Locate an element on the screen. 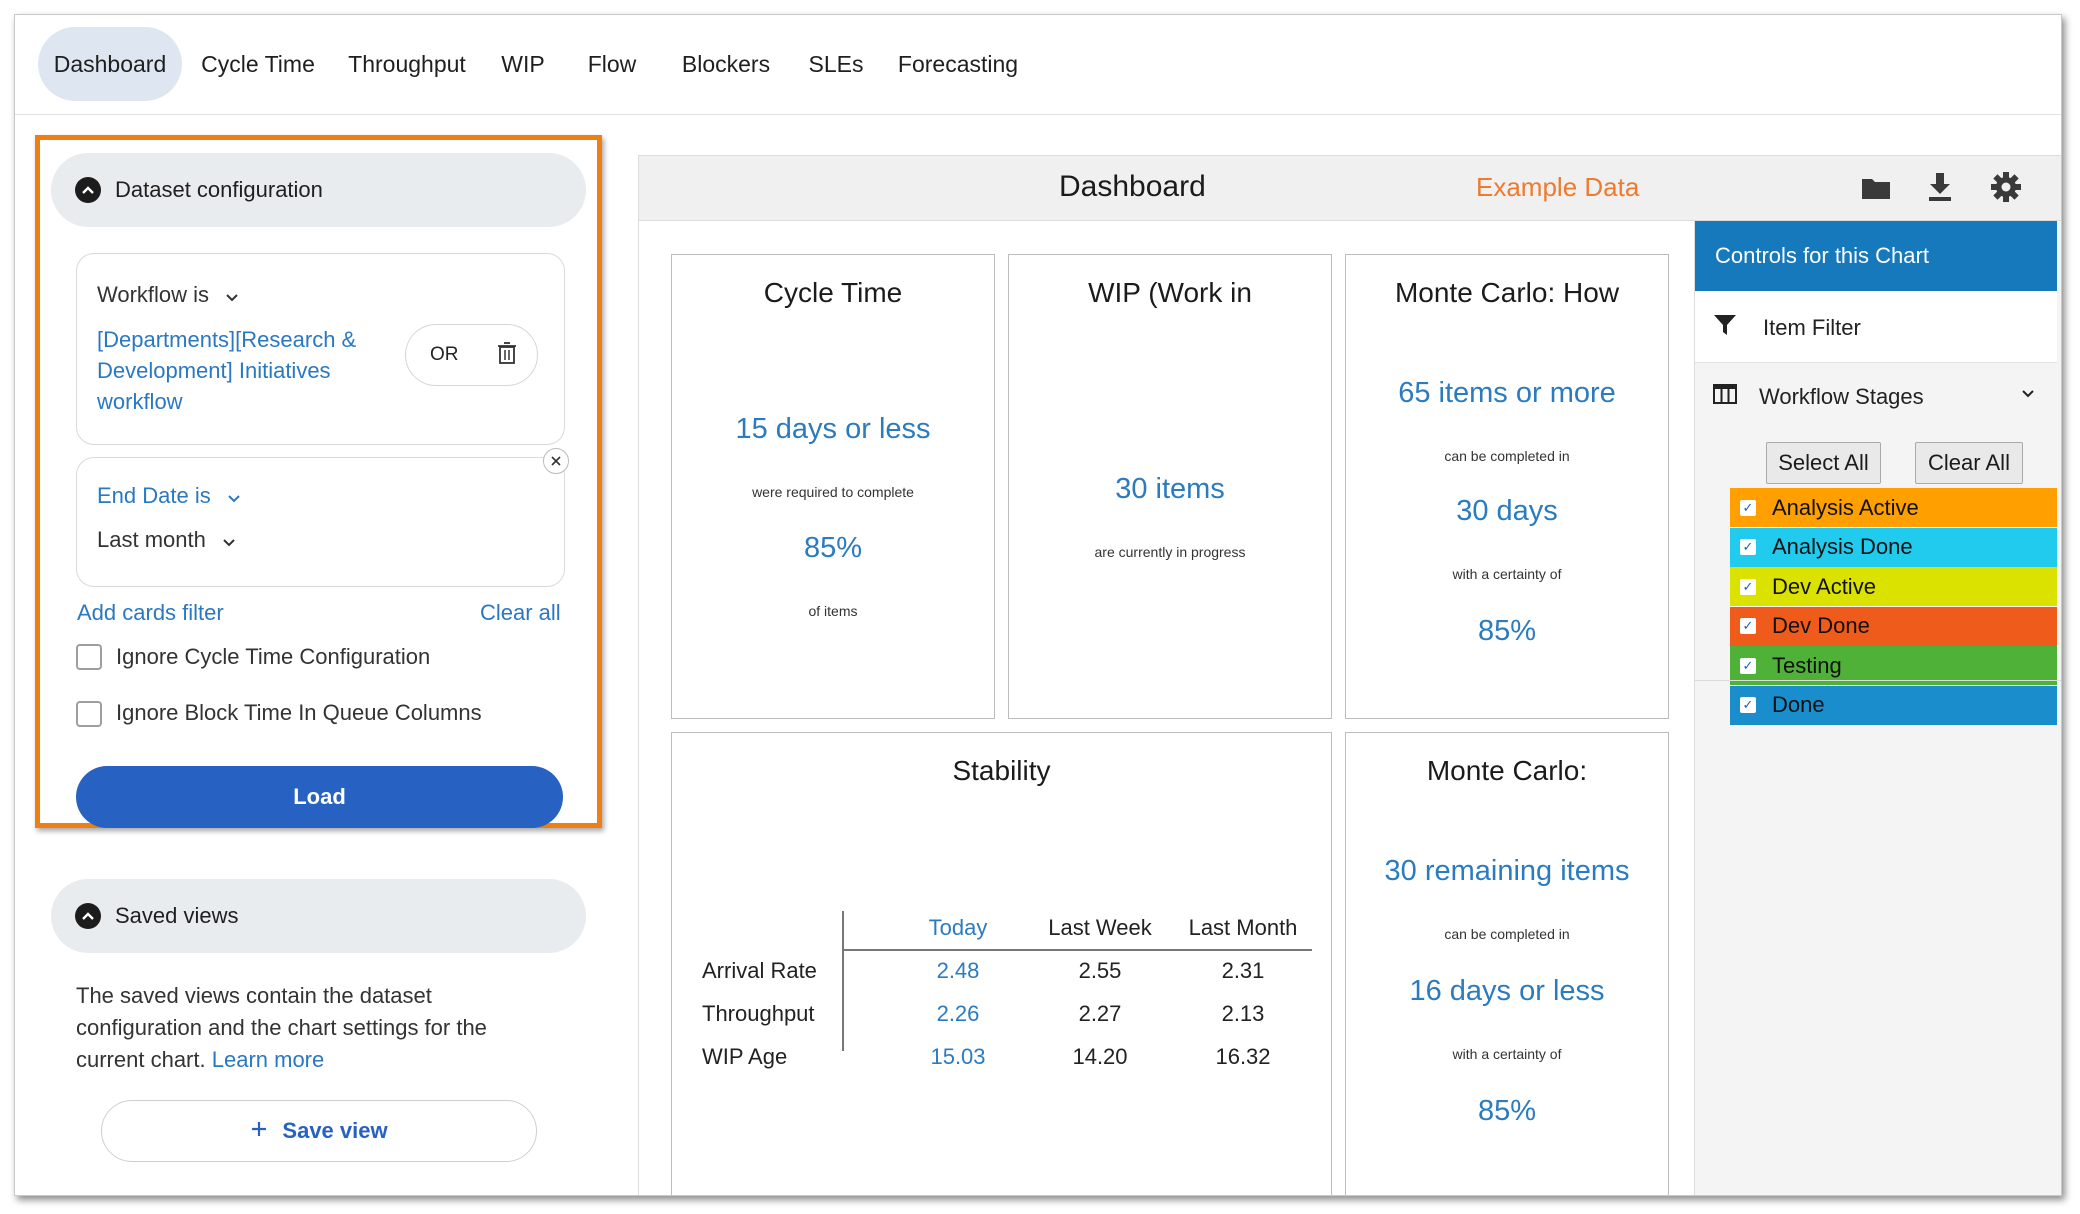 This screenshot has height=1214, width=2080. trash-icon is located at coordinates (507, 355).